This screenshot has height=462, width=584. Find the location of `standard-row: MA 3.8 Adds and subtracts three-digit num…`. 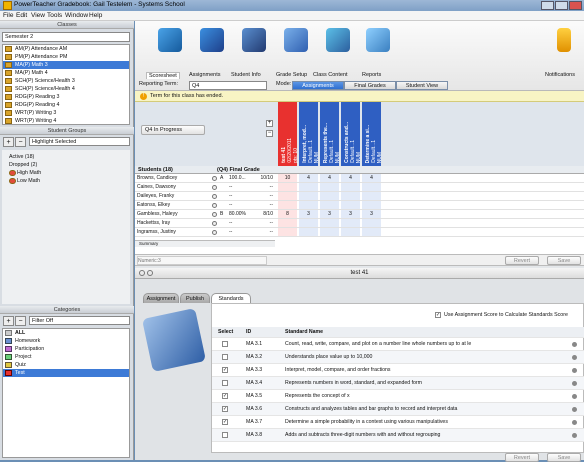

standard-row: MA 3.8 Adds and subtracts three-digit num… is located at coordinates (398, 435).